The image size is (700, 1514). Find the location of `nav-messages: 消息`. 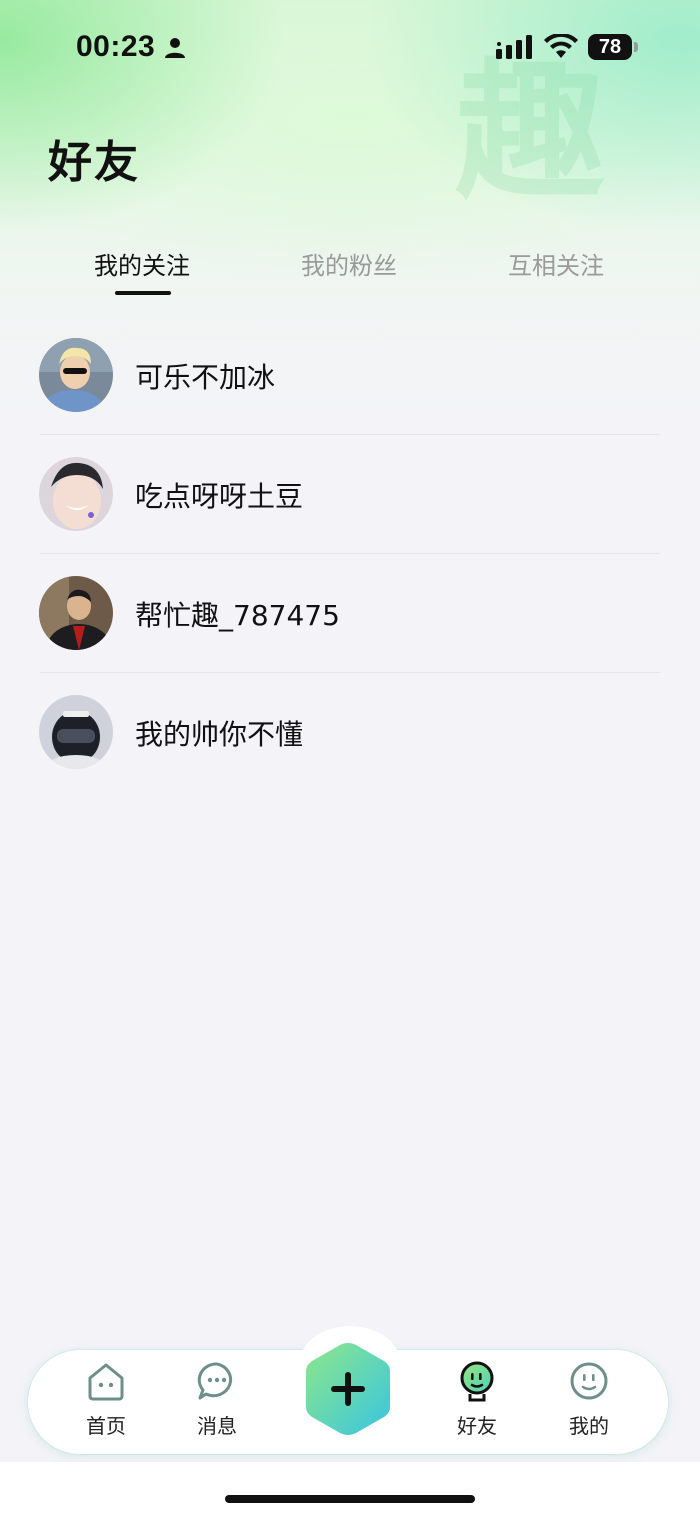

nav-messages: 消息 is located at coordinates (217, 1400).